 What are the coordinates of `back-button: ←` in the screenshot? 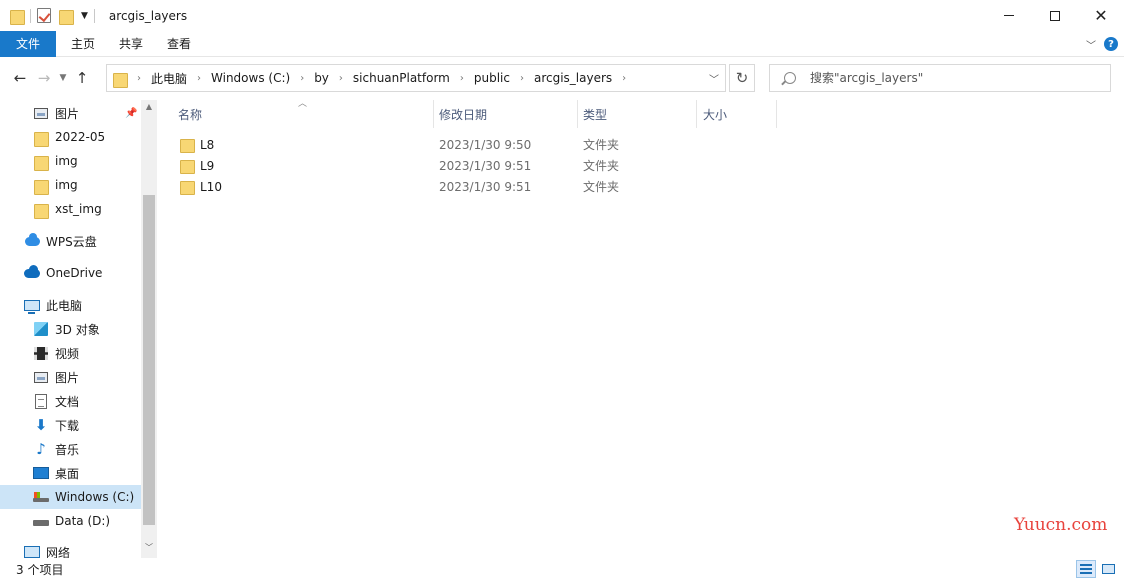 It's located at (20, 78).